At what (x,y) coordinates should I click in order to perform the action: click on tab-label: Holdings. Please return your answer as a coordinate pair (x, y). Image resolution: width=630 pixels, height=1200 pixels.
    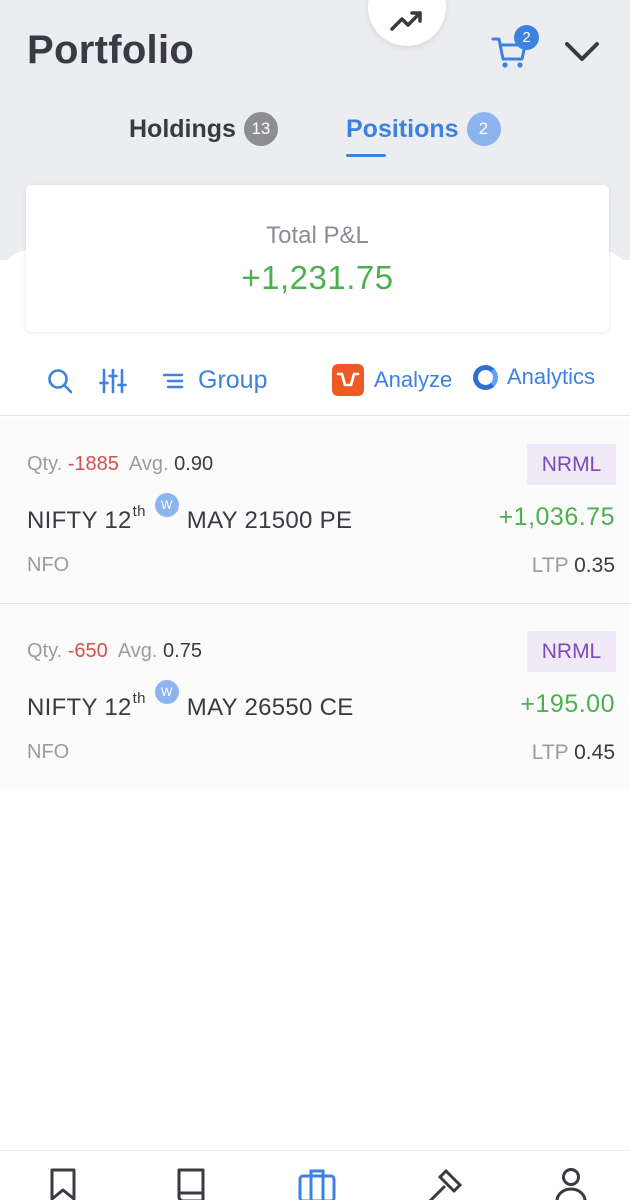
    Looking at the image, I should click on (182, 128).